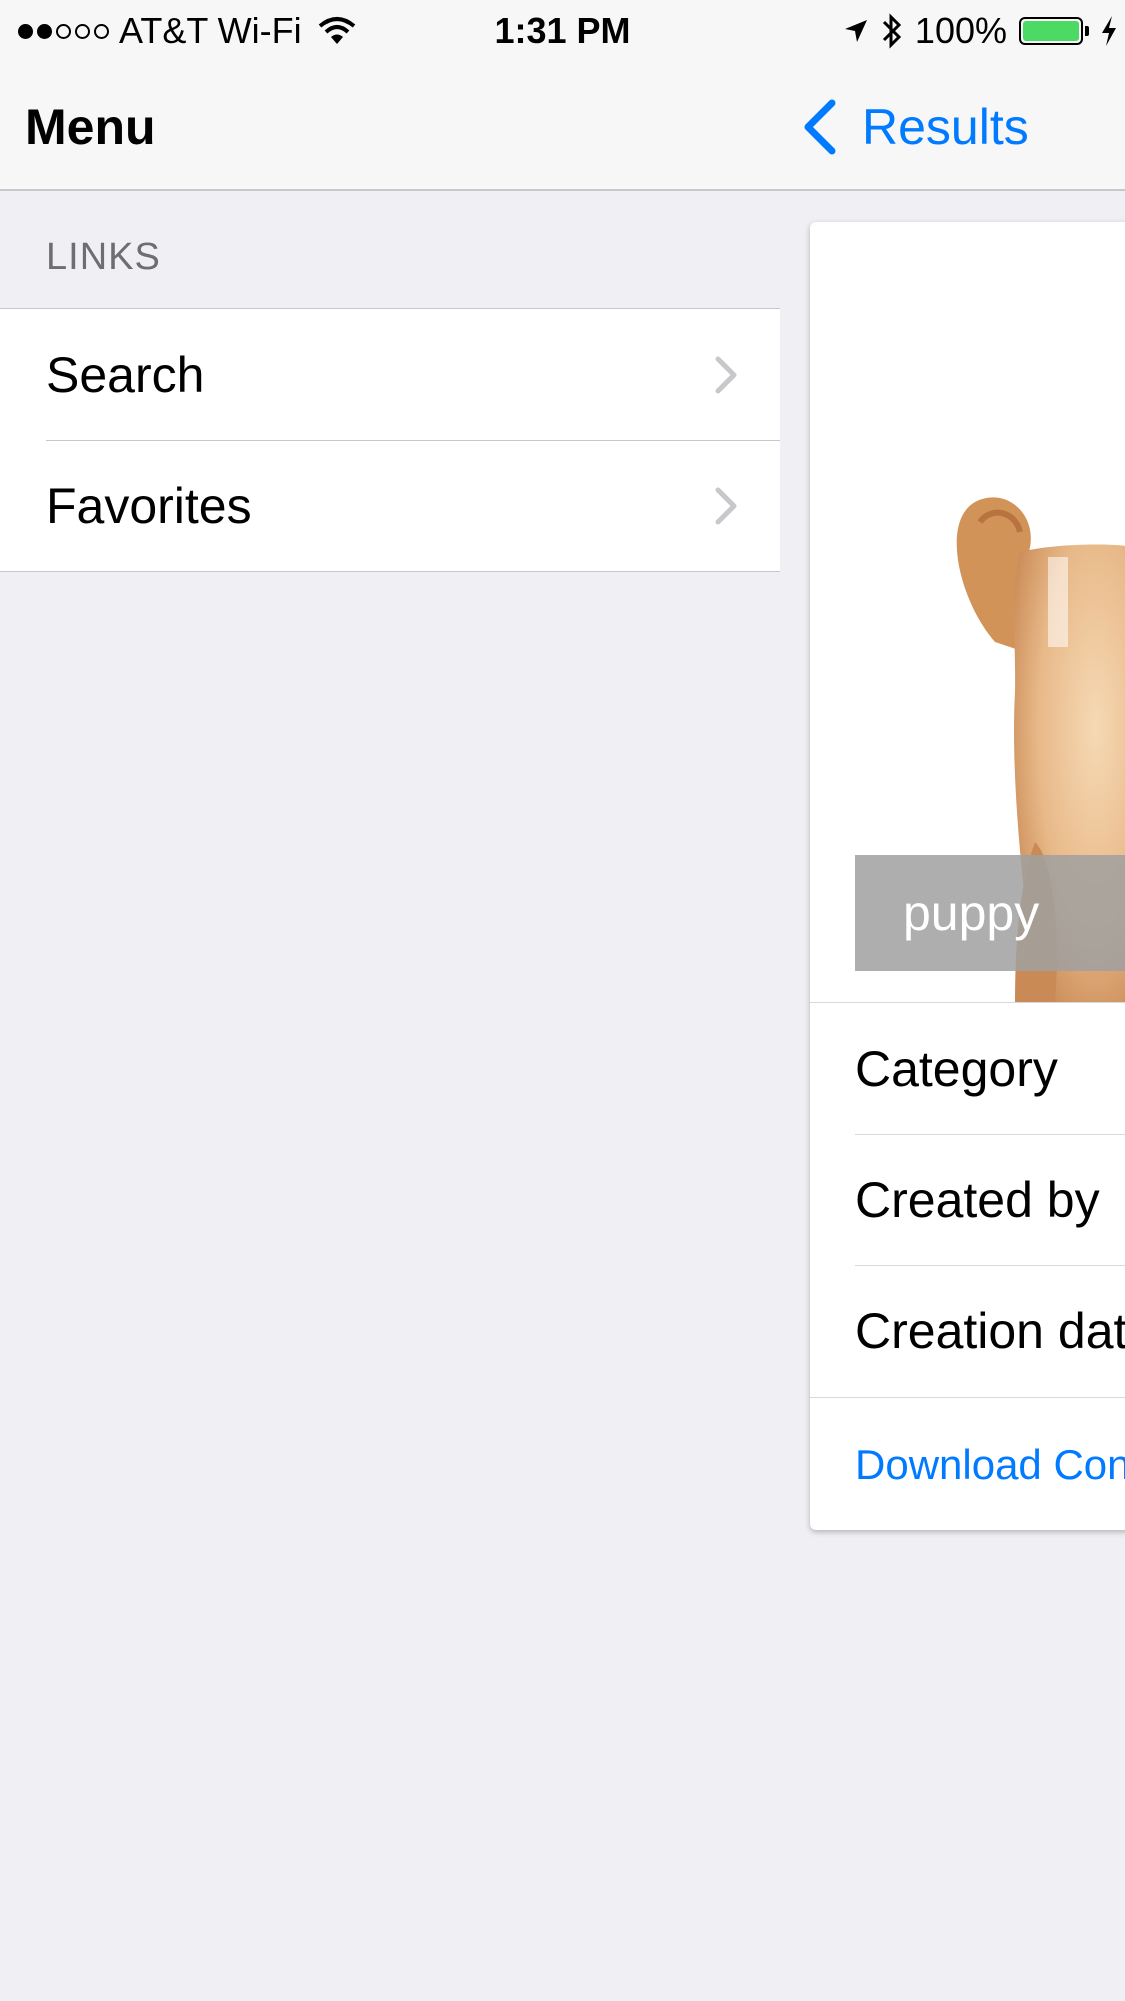  Describe the element at coordinates (562, 31) in the screenshot. I see `status-bar: AT&T Wi-Fi 1:31 PM 100%` at that location.